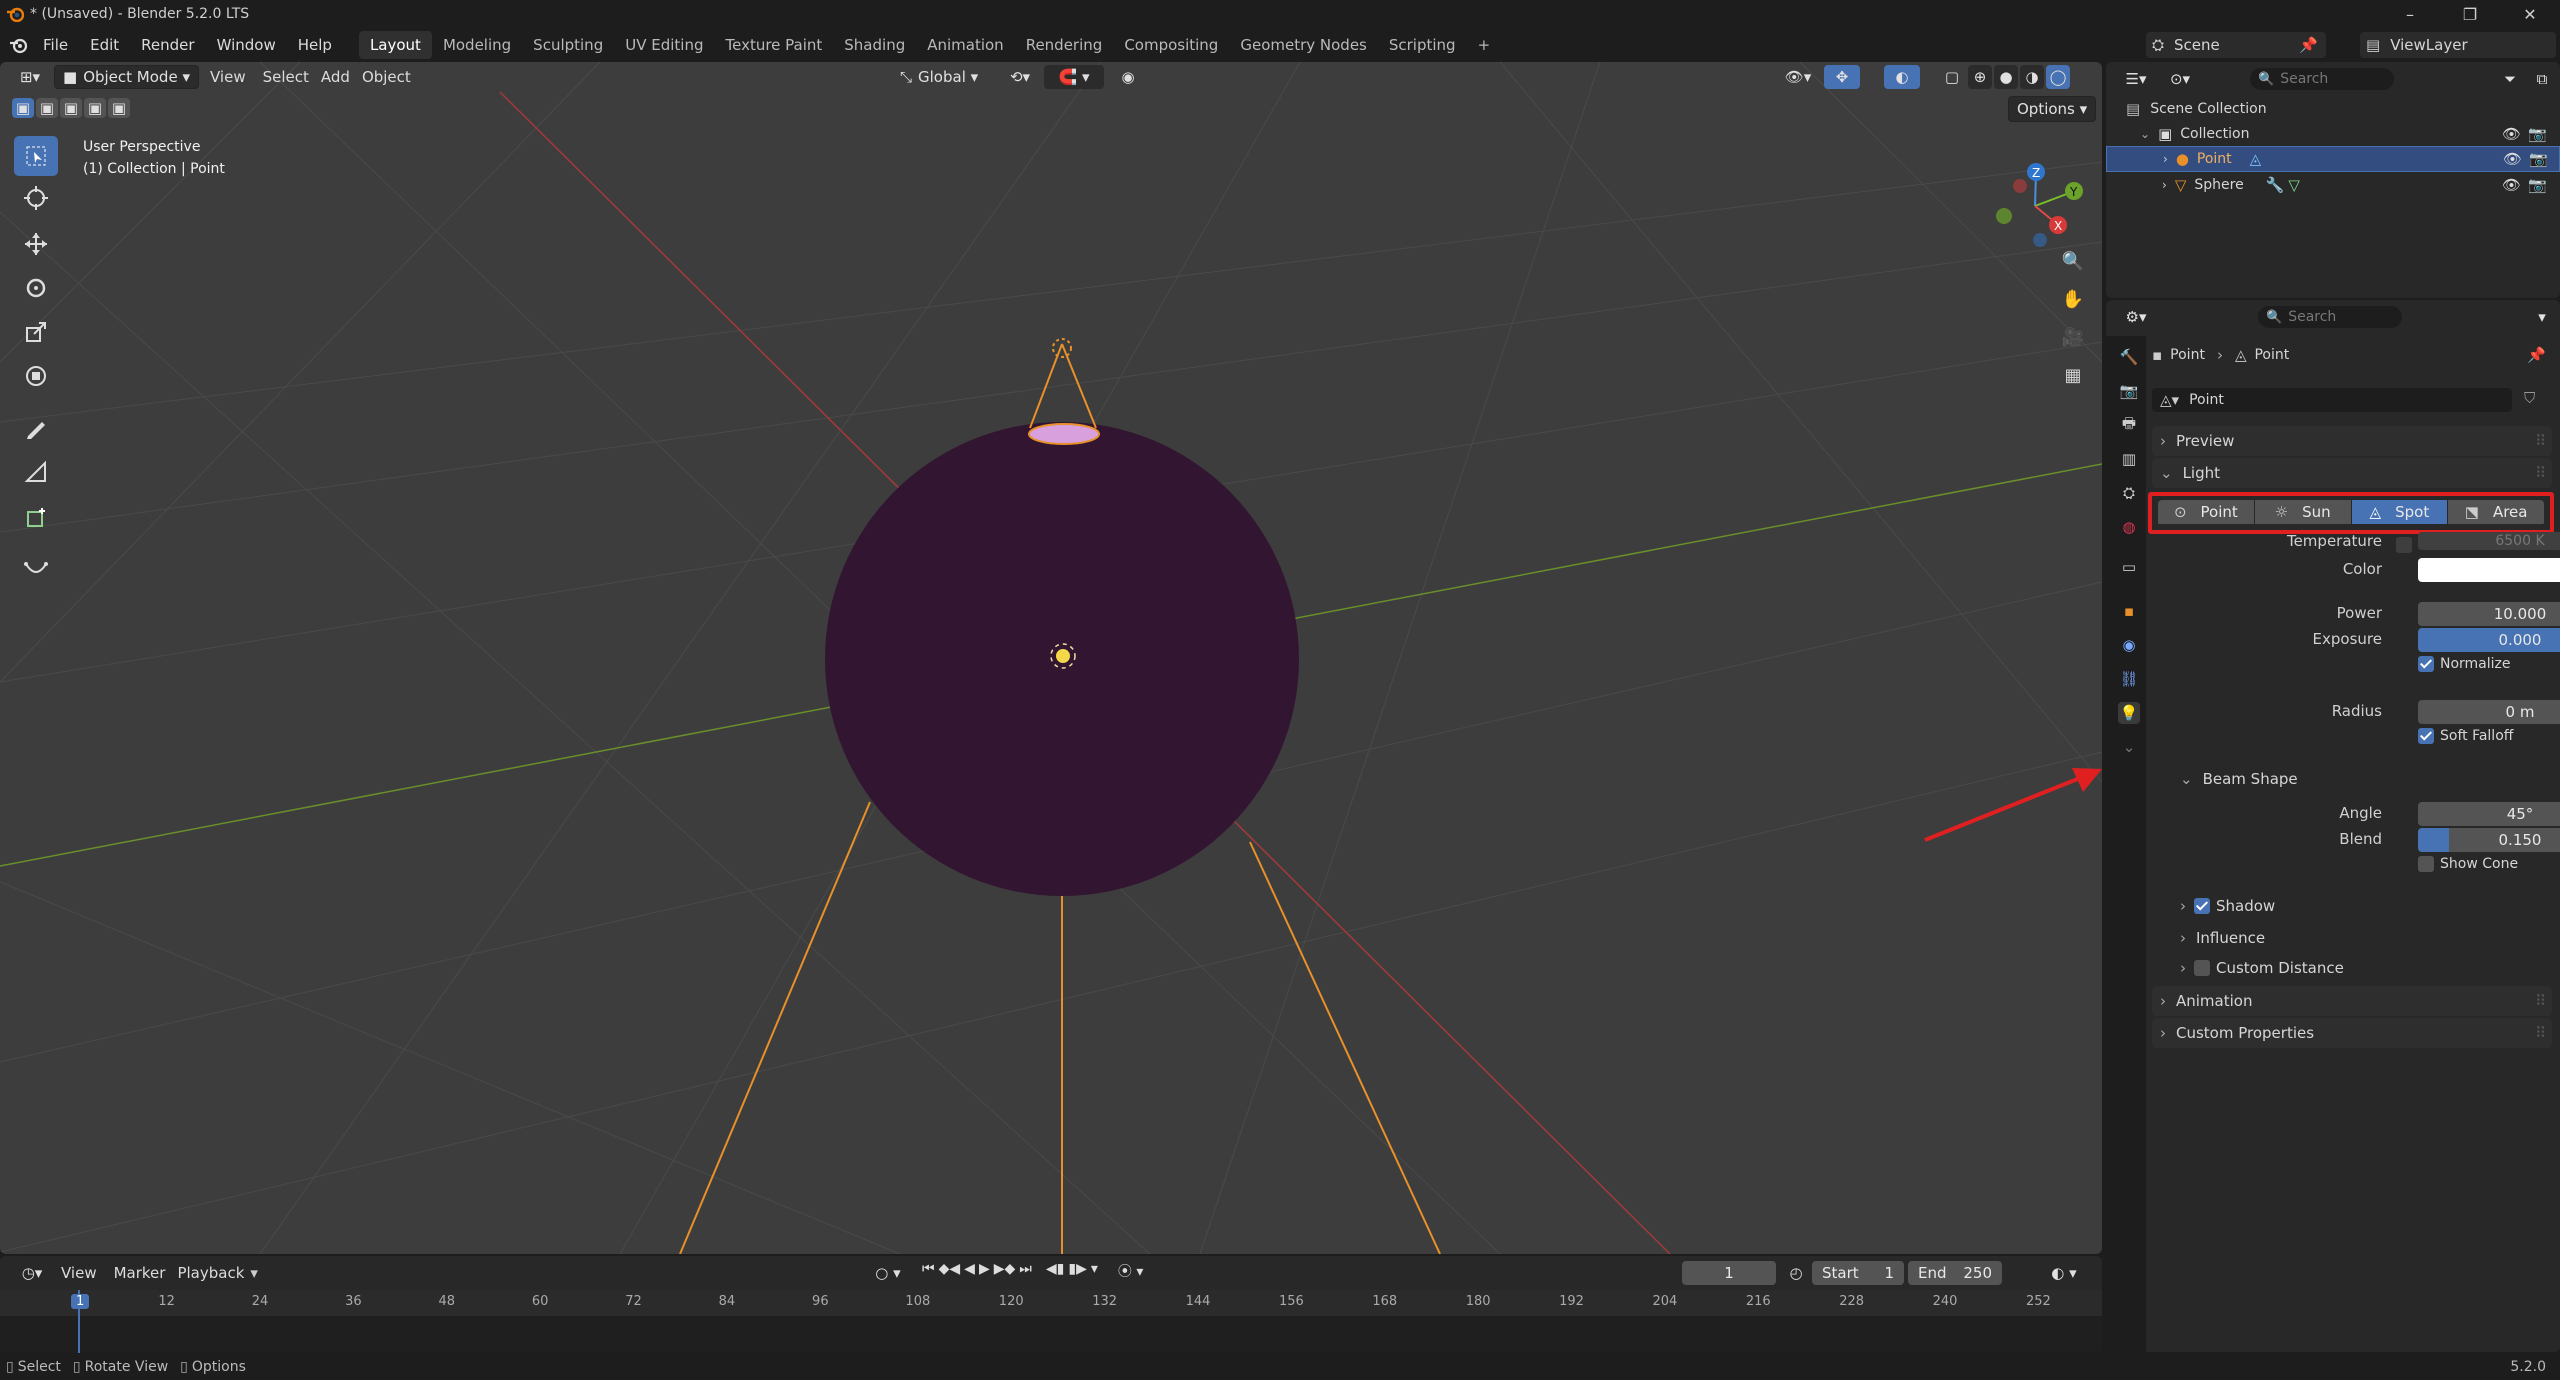  Describe the element at coordinates (36, 288) in the screenshot. I see `tool-rotate` at that location.